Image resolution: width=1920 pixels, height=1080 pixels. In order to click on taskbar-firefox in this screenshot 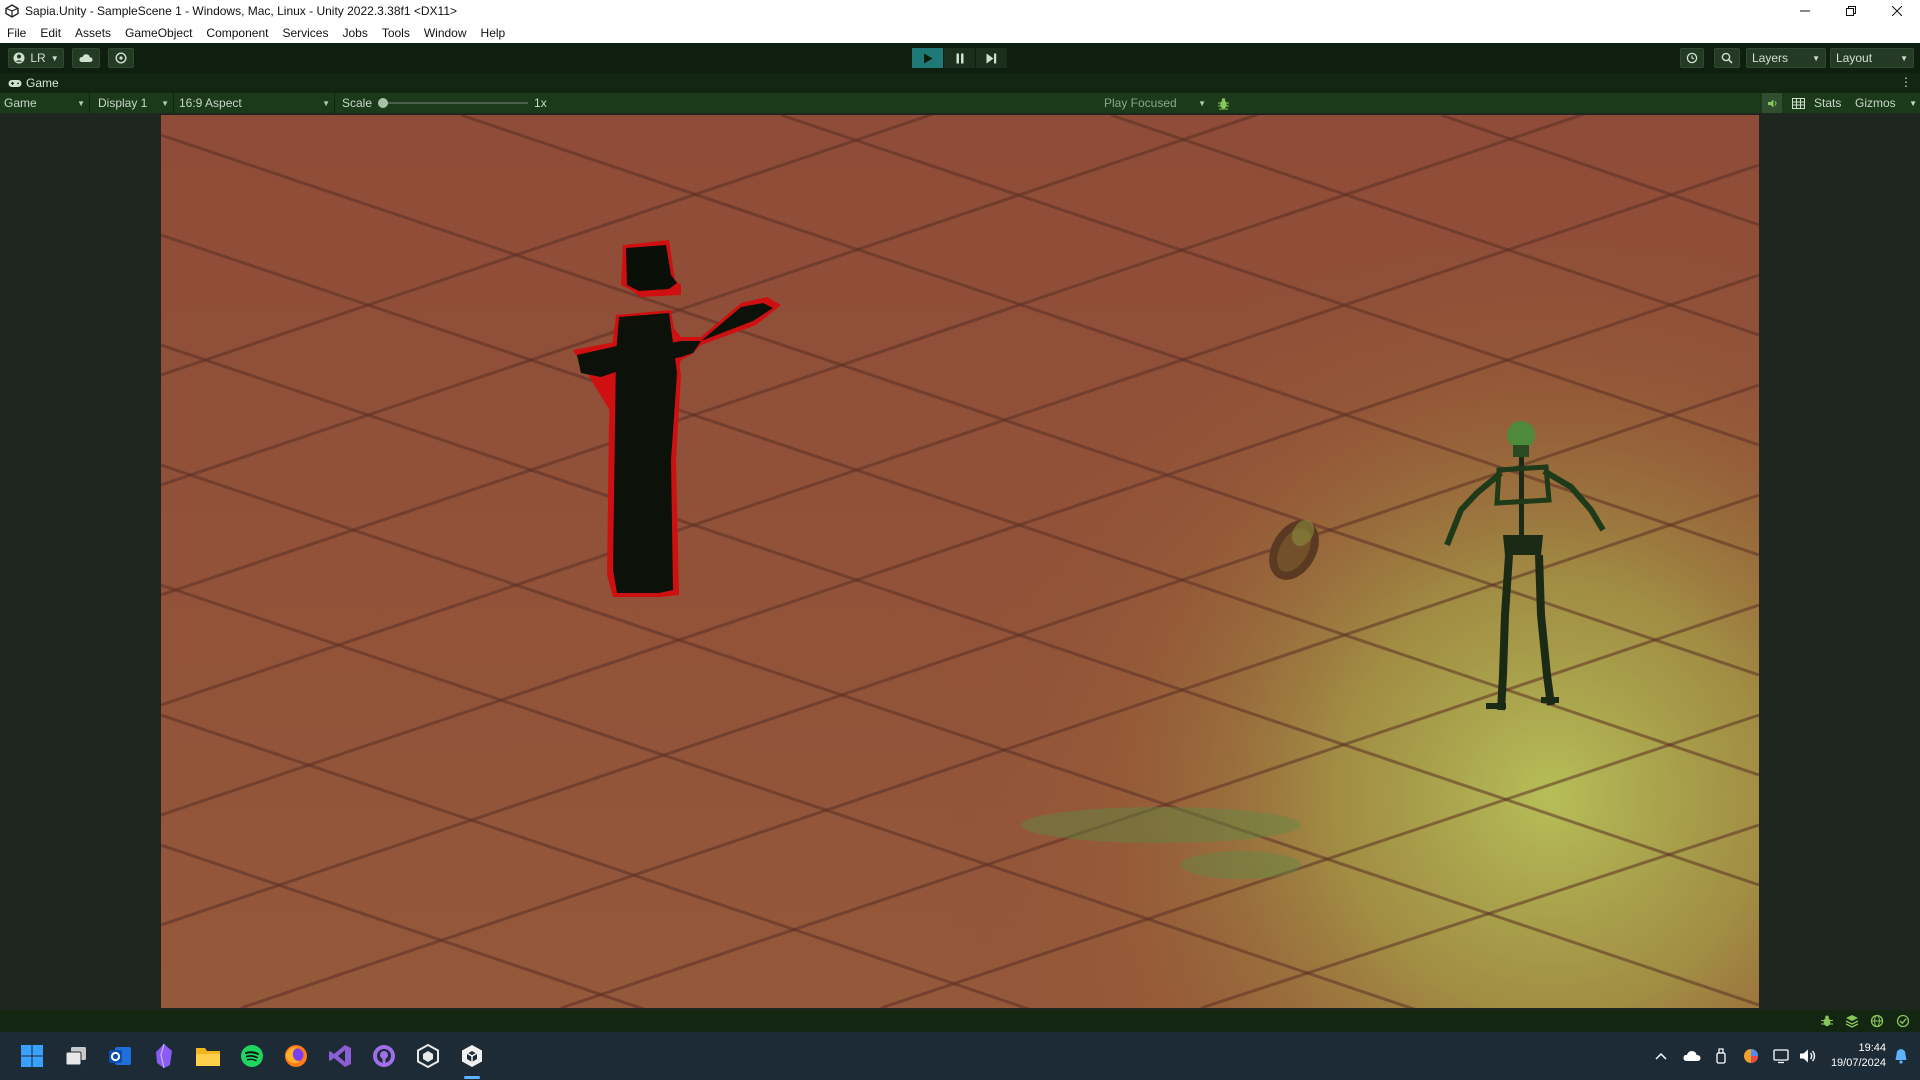, I will do `click(296, 1056)`.